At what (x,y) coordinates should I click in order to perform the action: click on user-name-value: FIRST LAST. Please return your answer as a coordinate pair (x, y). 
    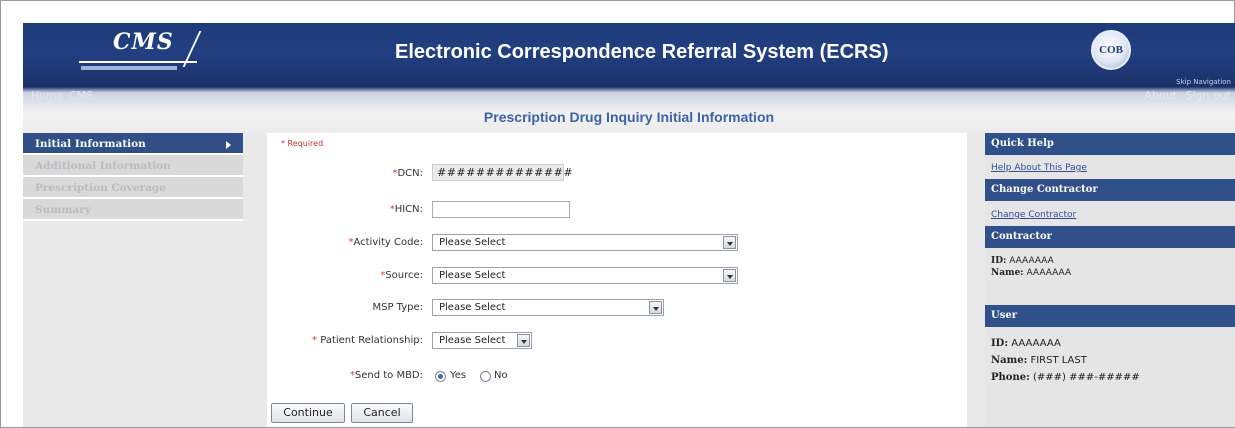
    Looking at the image, I should click on (1058, 360).